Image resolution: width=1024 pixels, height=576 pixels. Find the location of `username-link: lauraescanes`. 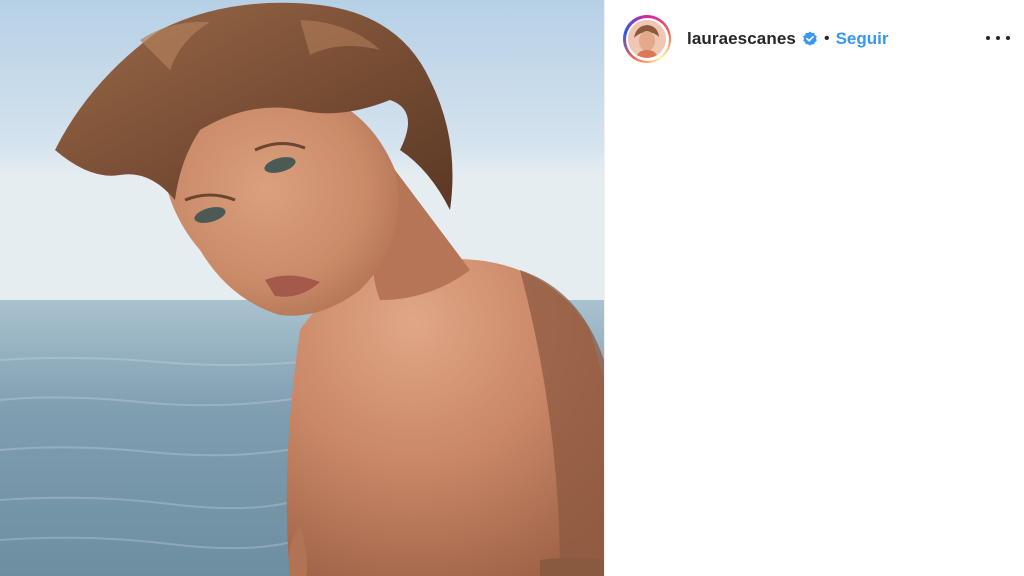

username-link: lauraescanes is located at coordinates (741, 39).